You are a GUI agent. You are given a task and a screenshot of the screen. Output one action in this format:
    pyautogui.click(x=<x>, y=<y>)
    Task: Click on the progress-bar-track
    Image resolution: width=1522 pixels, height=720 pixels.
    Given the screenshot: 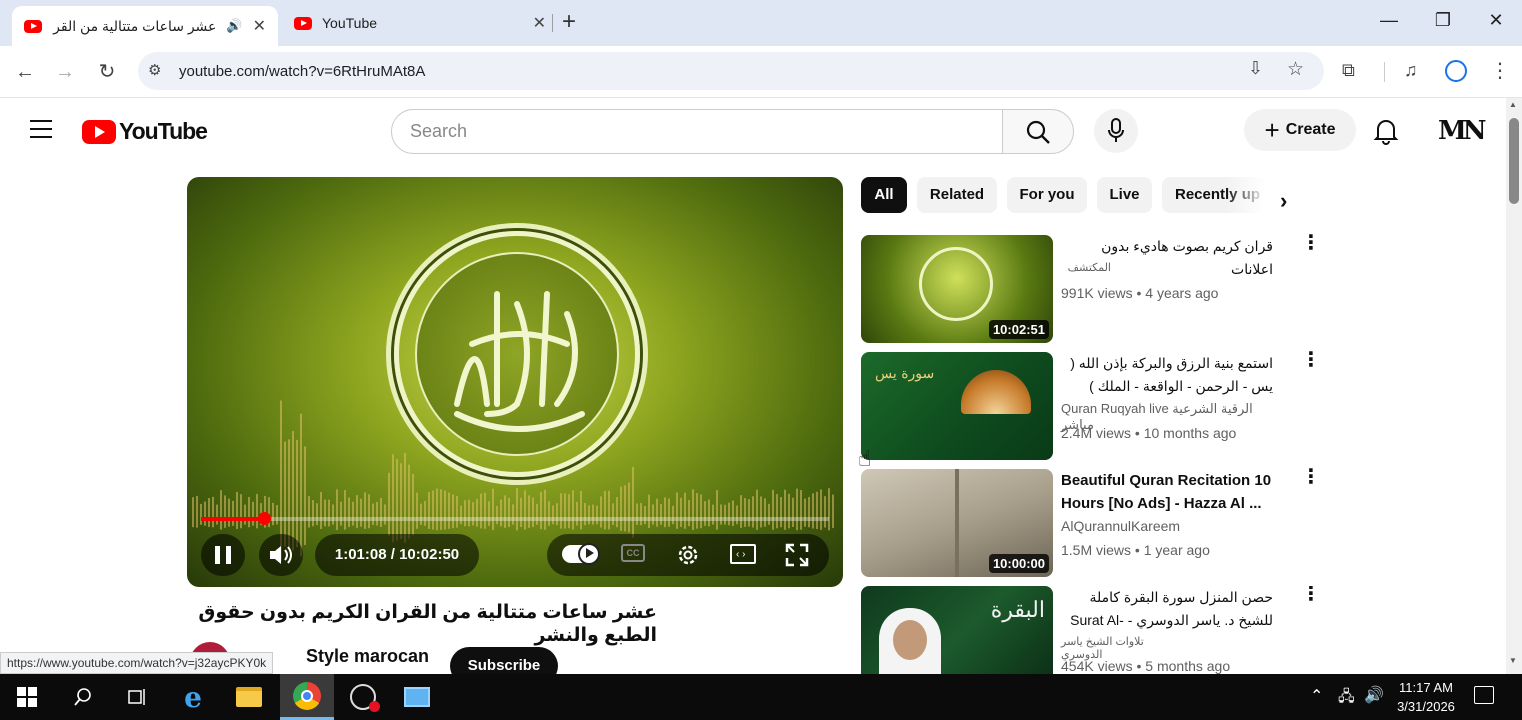 What is the action you would take?
    pyautogui.click(x=515, y=519)
    